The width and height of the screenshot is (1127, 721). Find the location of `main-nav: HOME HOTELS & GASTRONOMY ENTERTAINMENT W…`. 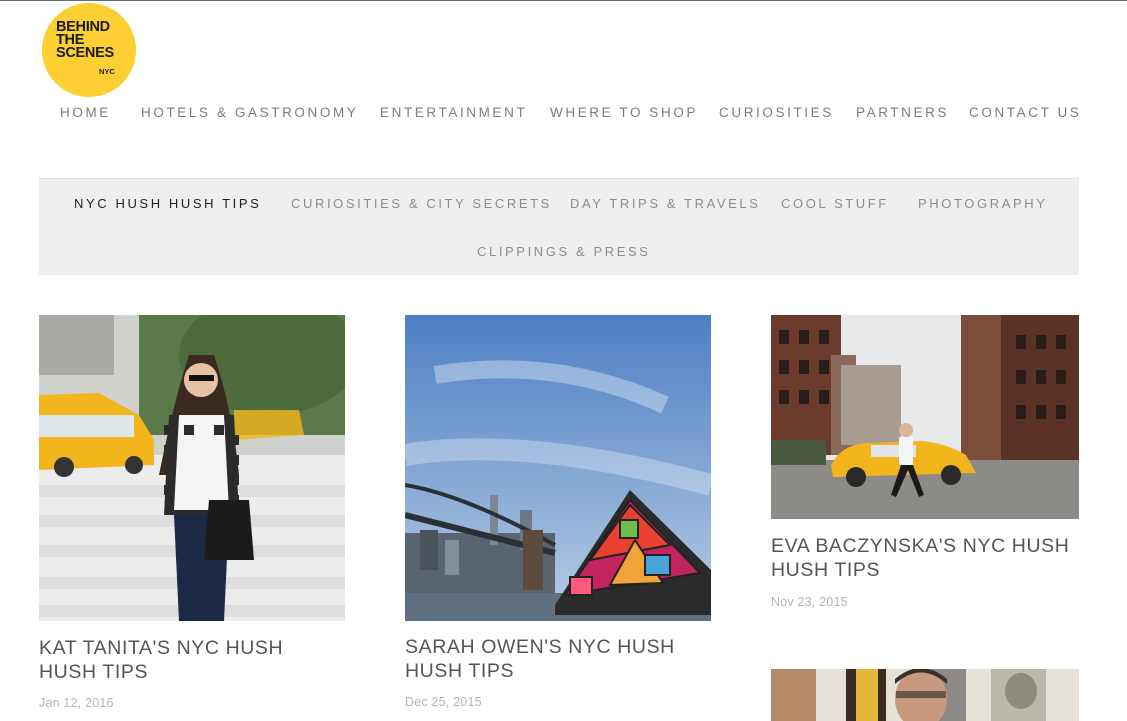

main-nav: HOME HOTELS & GASTRONOMY ENTERTAINMENT W… is located at coordinates (563, 114).